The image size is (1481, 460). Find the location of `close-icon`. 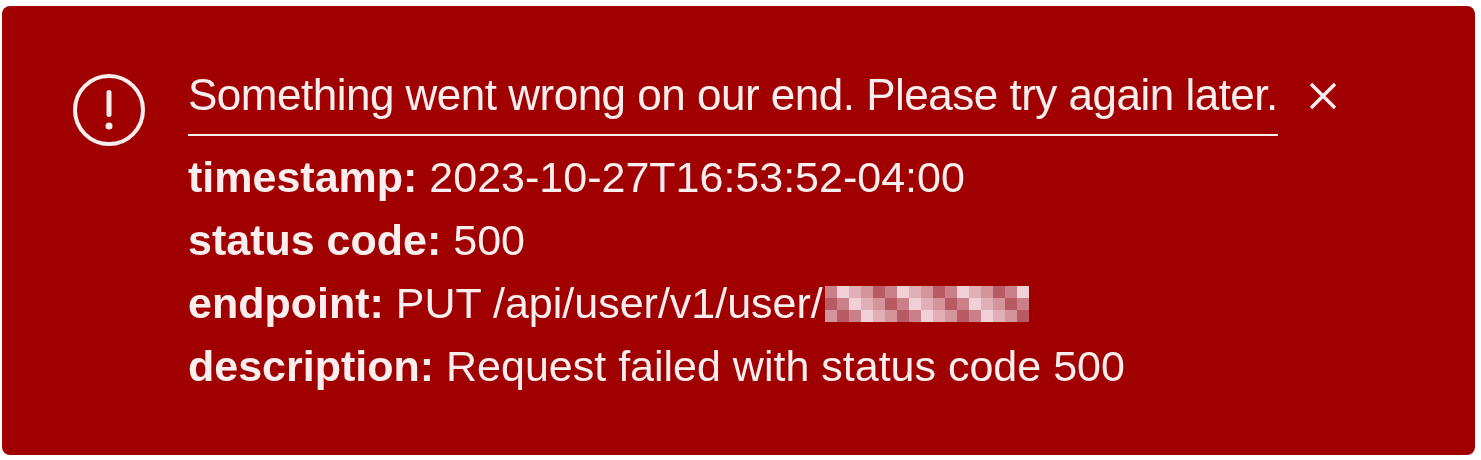

close-icon is located at coordinates (1322, 96).